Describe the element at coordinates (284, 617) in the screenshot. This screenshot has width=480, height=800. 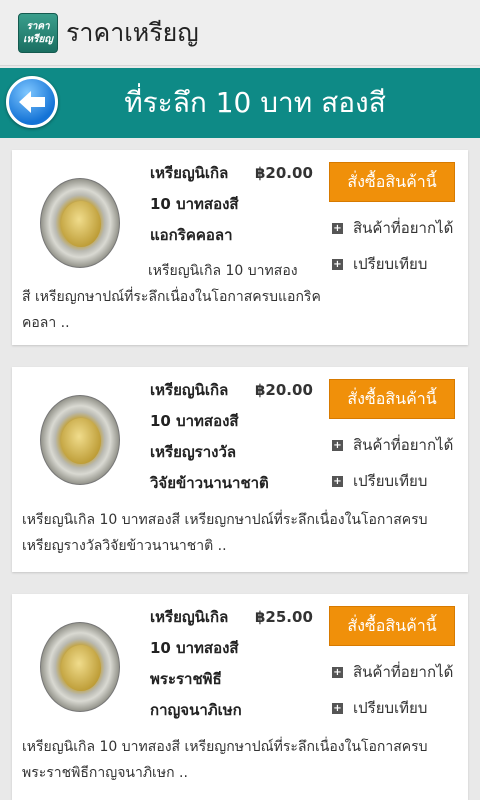
I see `product-price: ฿25.00` at that location.